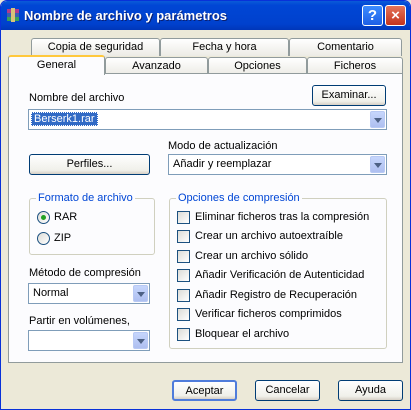 The image size is (411, 410). Describe the element at coordinates (56, 65) in the screenshot. I see `tab-general: General` at that location.